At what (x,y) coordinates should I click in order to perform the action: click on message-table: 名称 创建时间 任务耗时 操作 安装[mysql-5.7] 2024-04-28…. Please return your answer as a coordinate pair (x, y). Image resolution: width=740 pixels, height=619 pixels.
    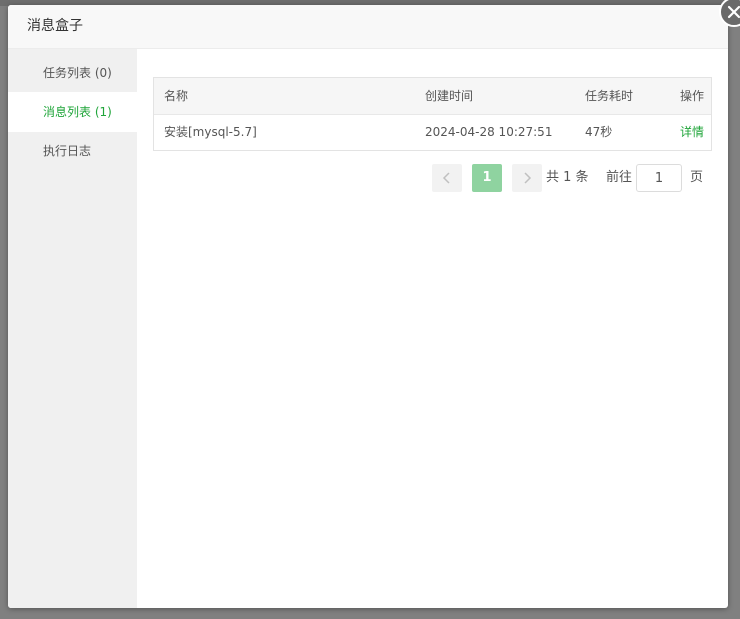
    Looking at the image, I should click on (432, 114).